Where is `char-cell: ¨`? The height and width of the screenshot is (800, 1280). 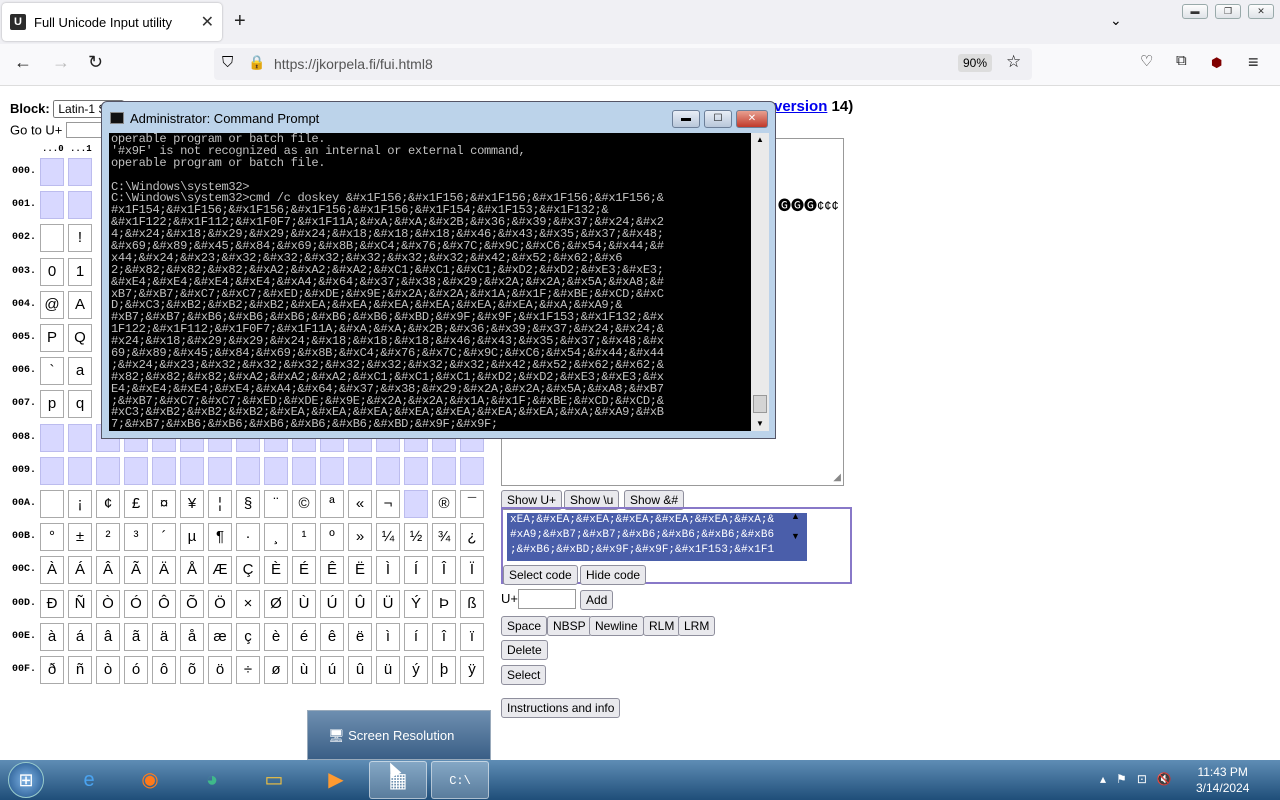
char-cell: ¨ is located at coordinates (276, 504).